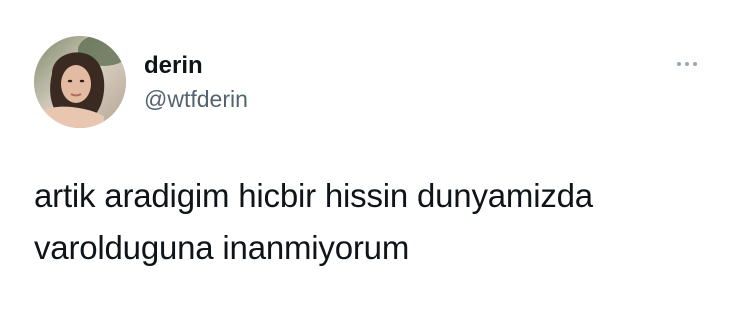 The image size is (739, 309). I want to click on profile-photo-icon, so click(80, 82).